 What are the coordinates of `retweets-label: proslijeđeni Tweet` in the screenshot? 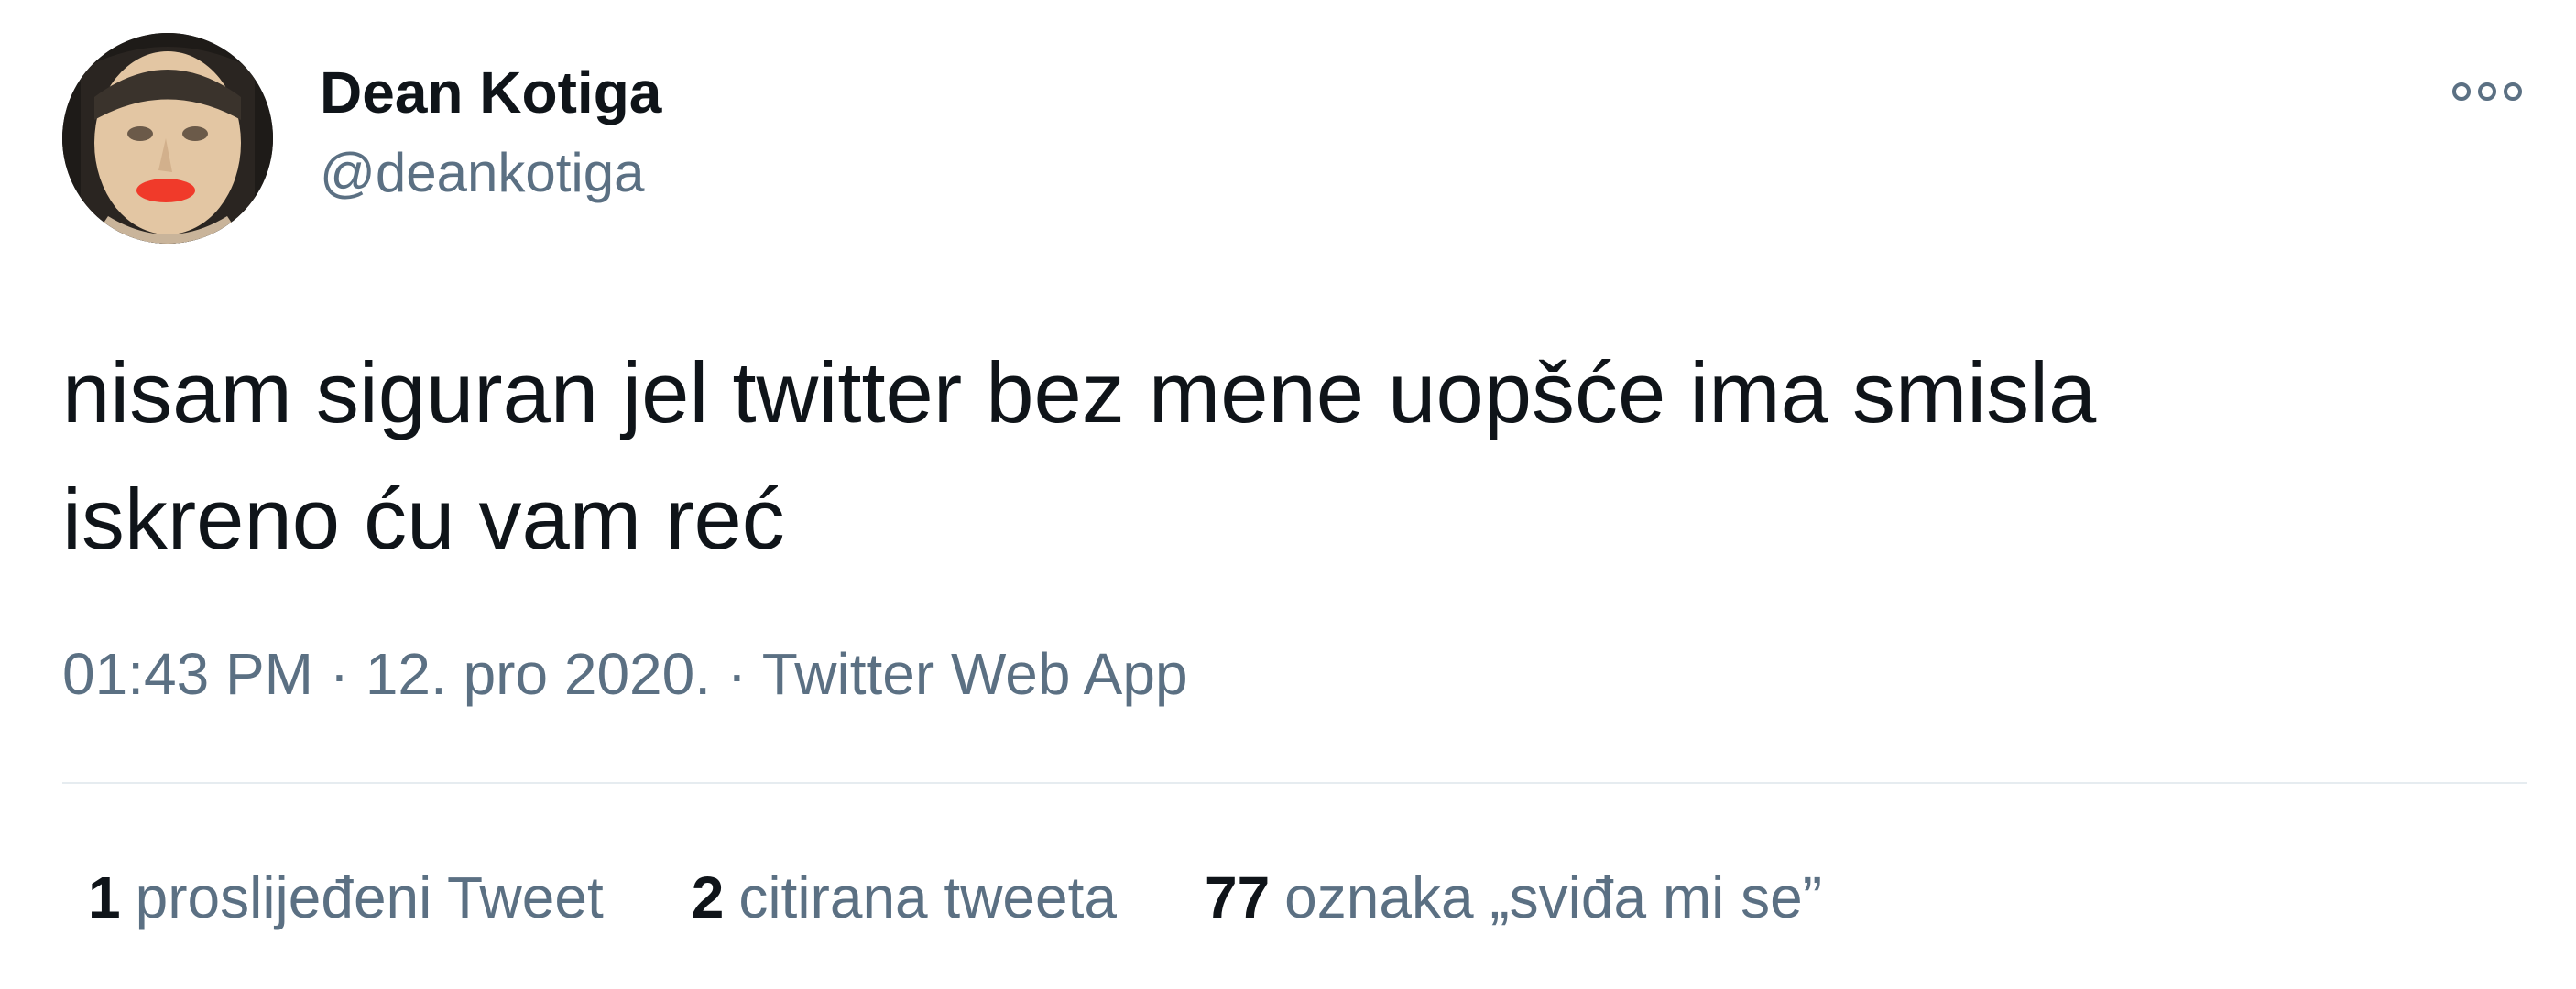 It's located at (370, 897).